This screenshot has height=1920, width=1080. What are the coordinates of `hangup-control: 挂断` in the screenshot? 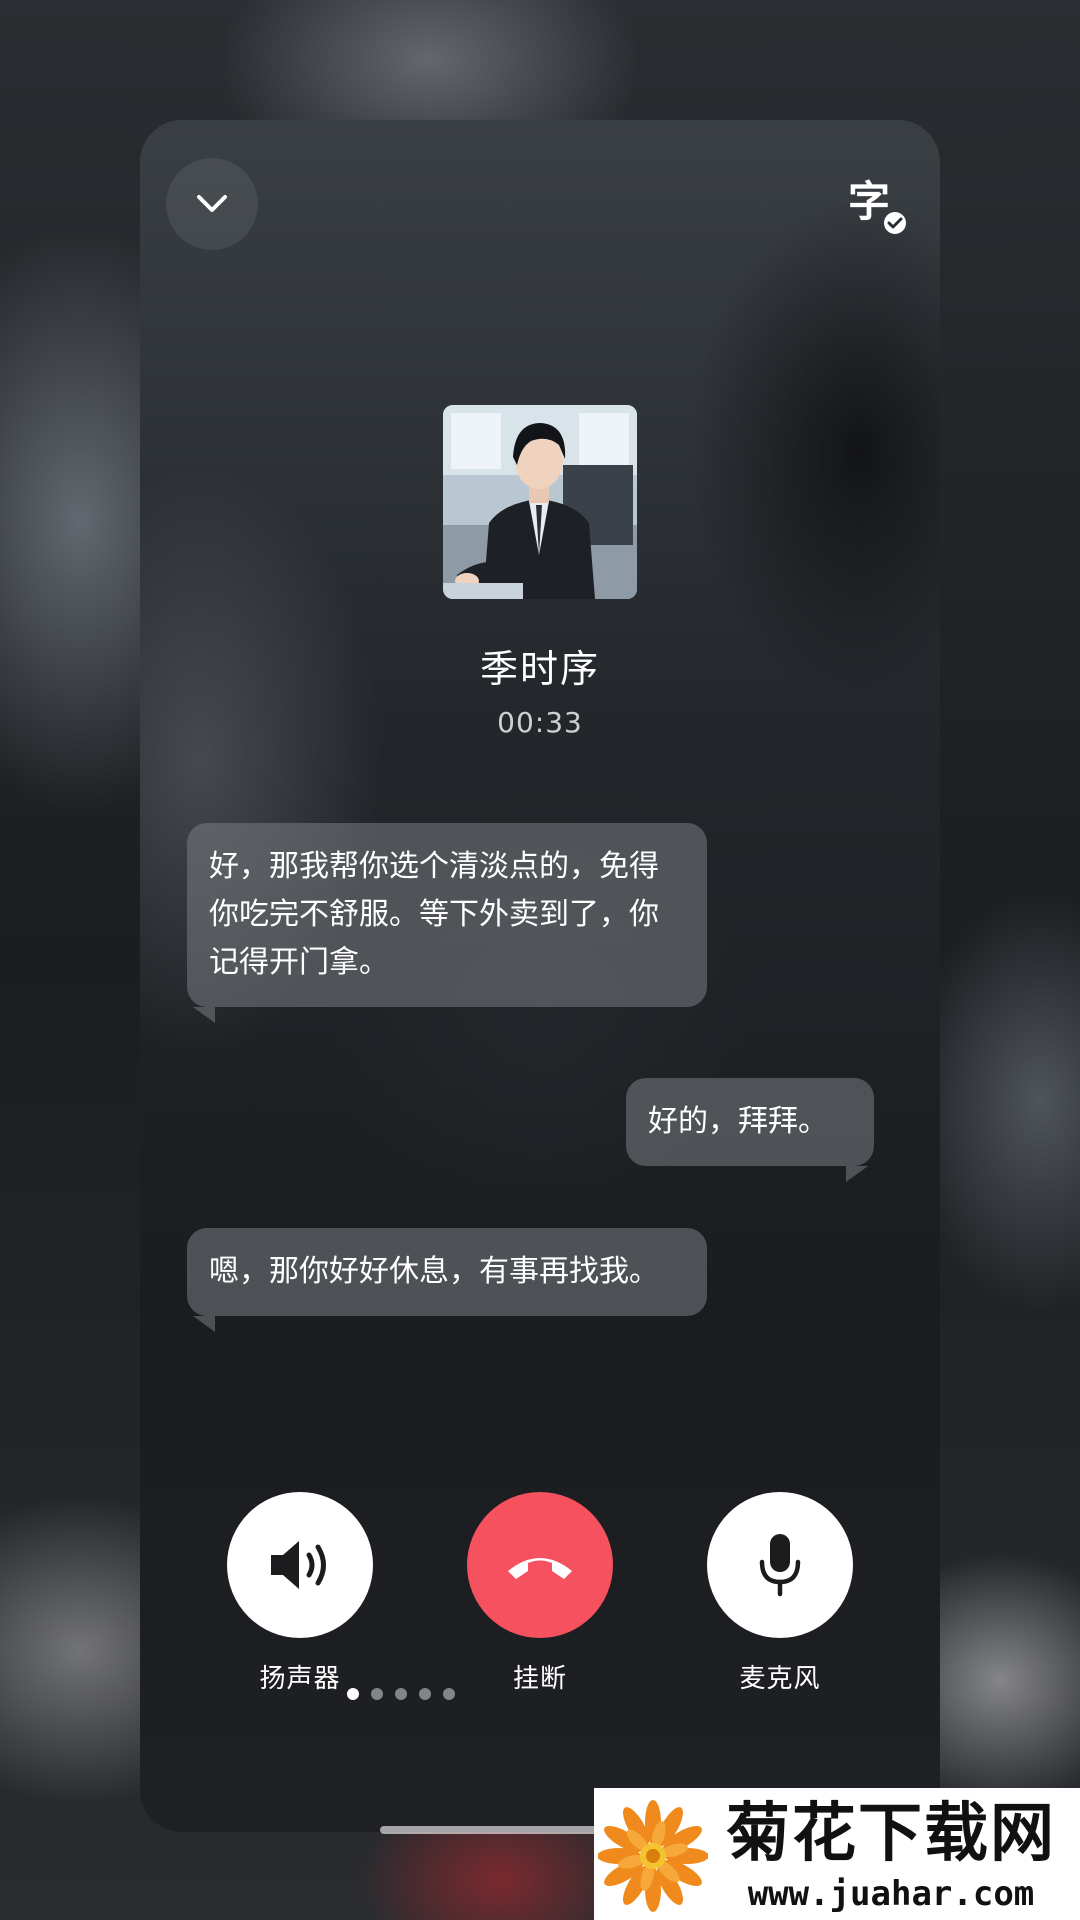 It's located at (540, 1593).